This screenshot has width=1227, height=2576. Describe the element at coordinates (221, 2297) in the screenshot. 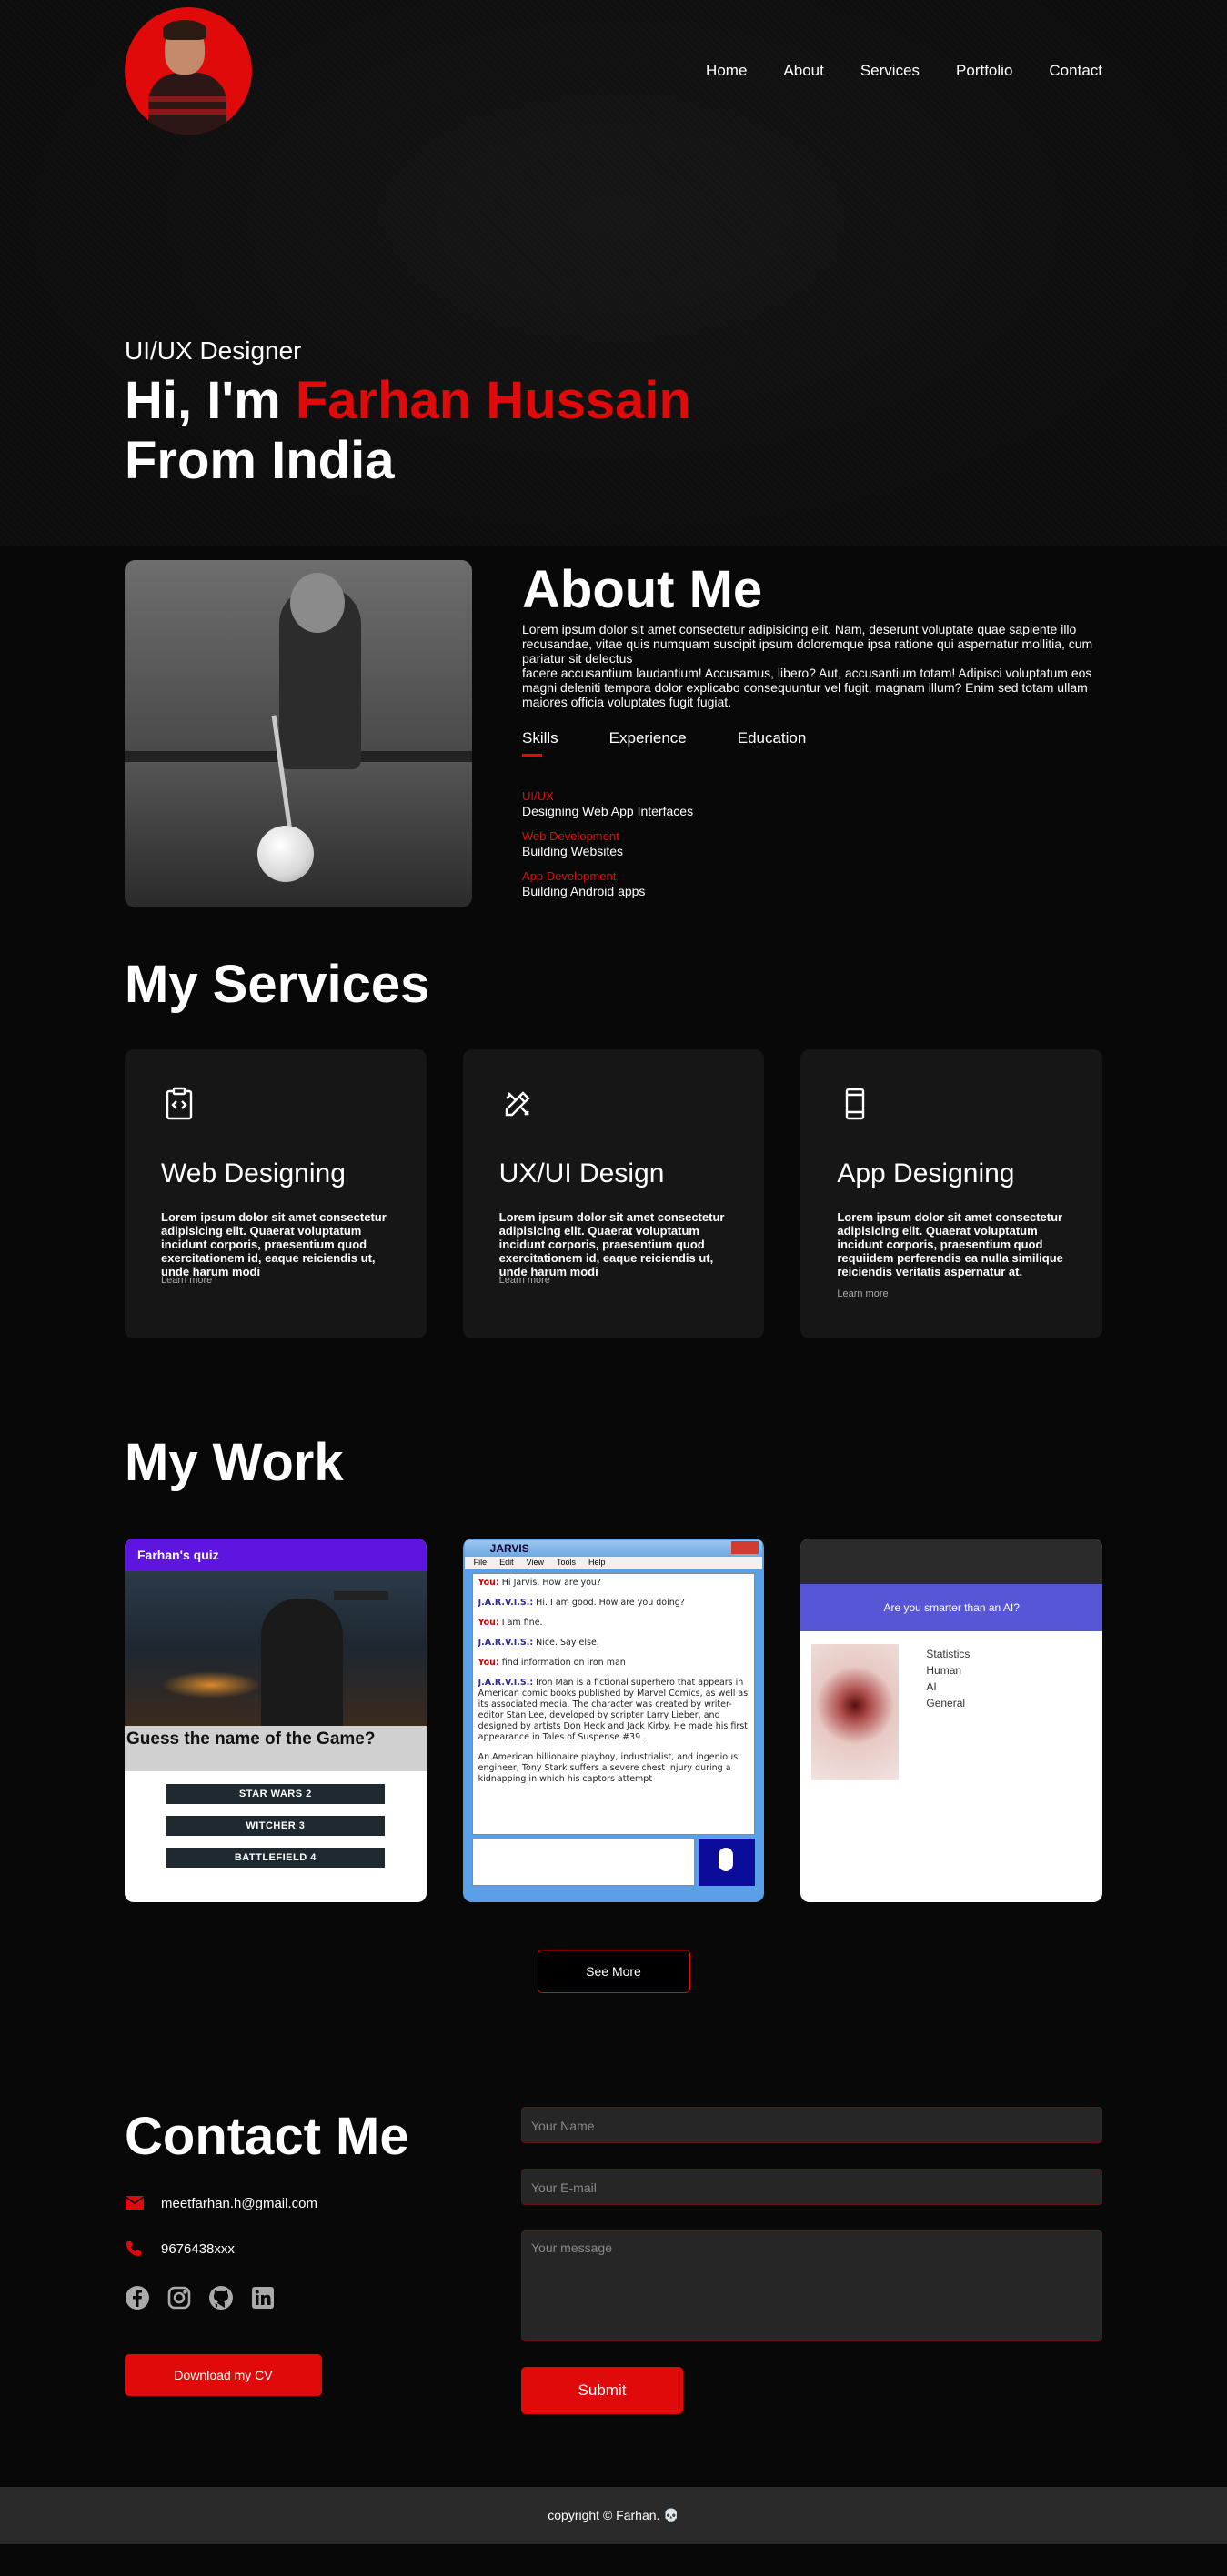

I see `github-icon` at that location.